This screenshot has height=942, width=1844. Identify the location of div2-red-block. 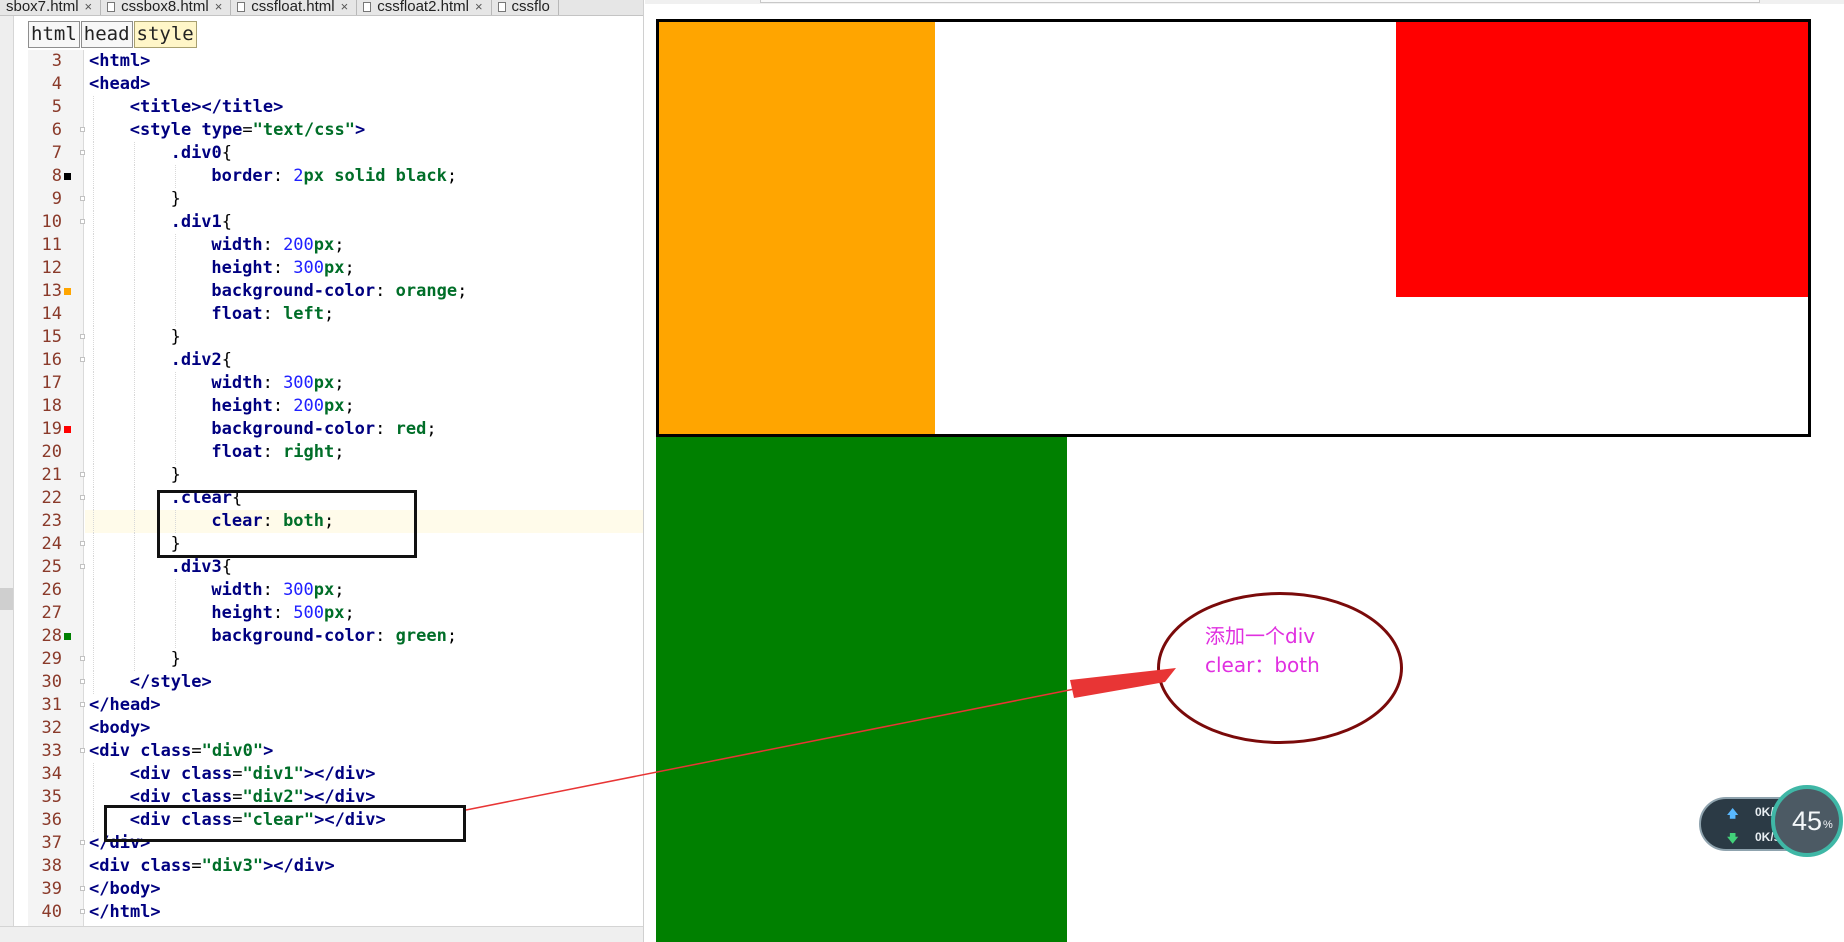
(1602, 159).